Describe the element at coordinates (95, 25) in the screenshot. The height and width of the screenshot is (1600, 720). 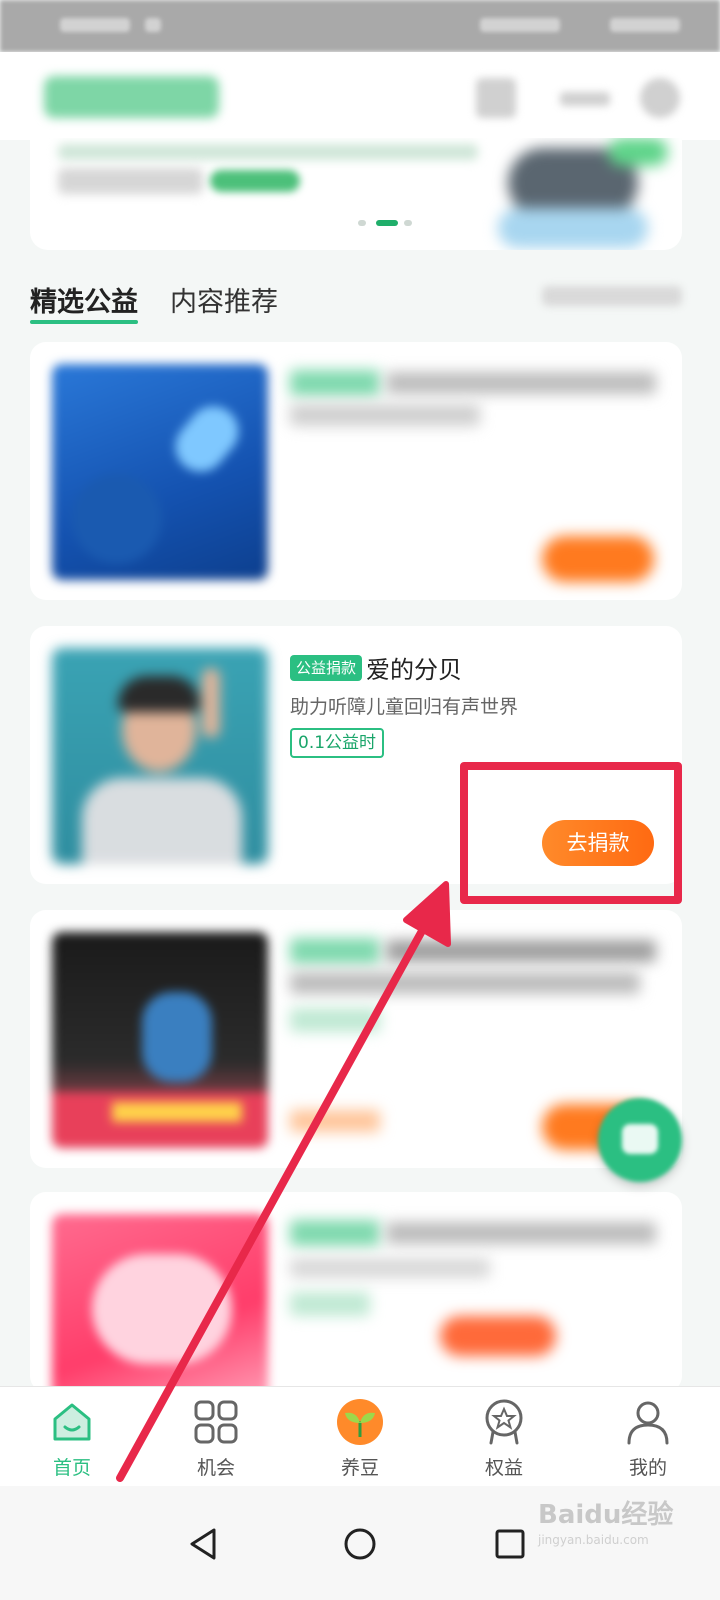
I see `signal-indicator` at that location.